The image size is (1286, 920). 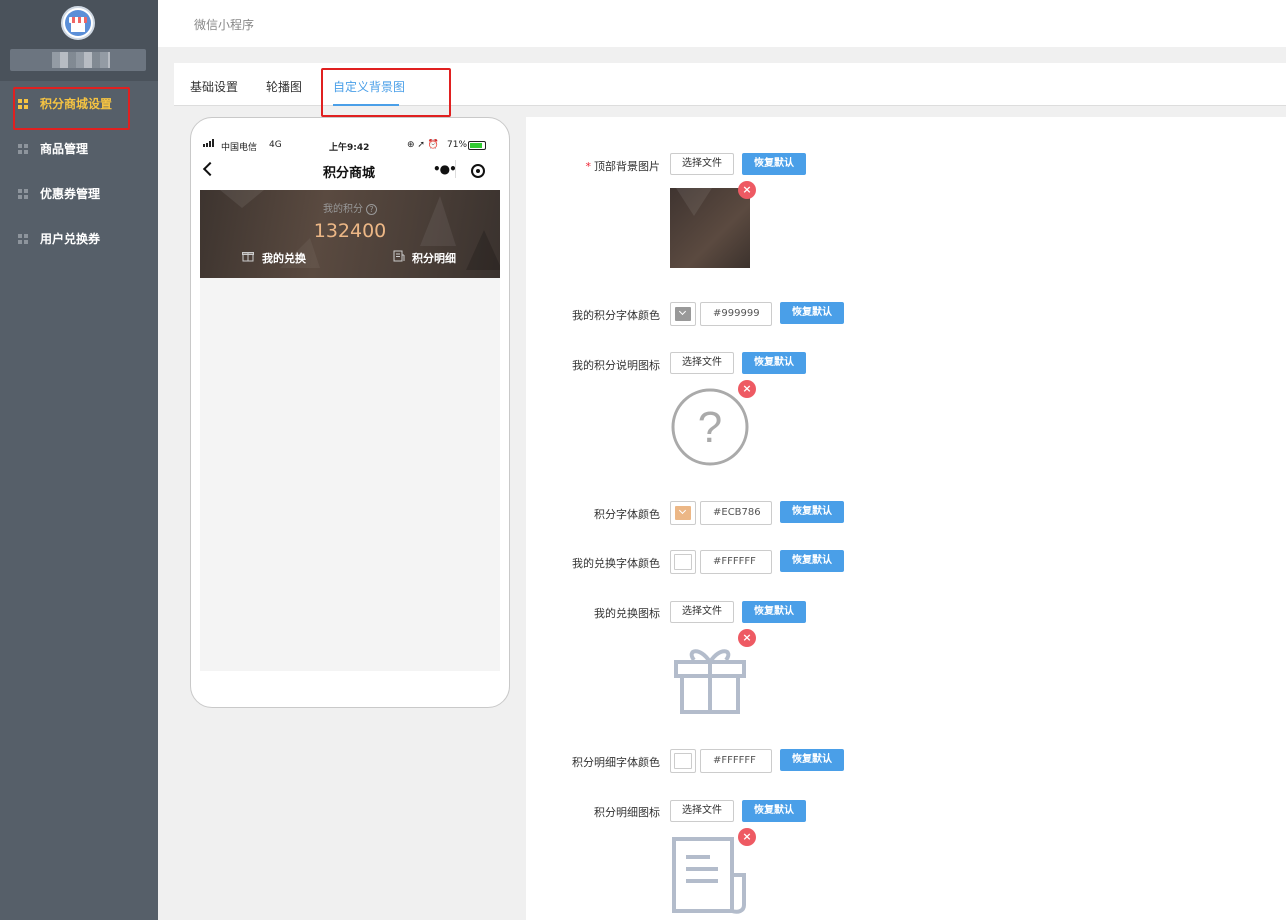 I want to click on points-value: 132400, so click(x=350, y=231).